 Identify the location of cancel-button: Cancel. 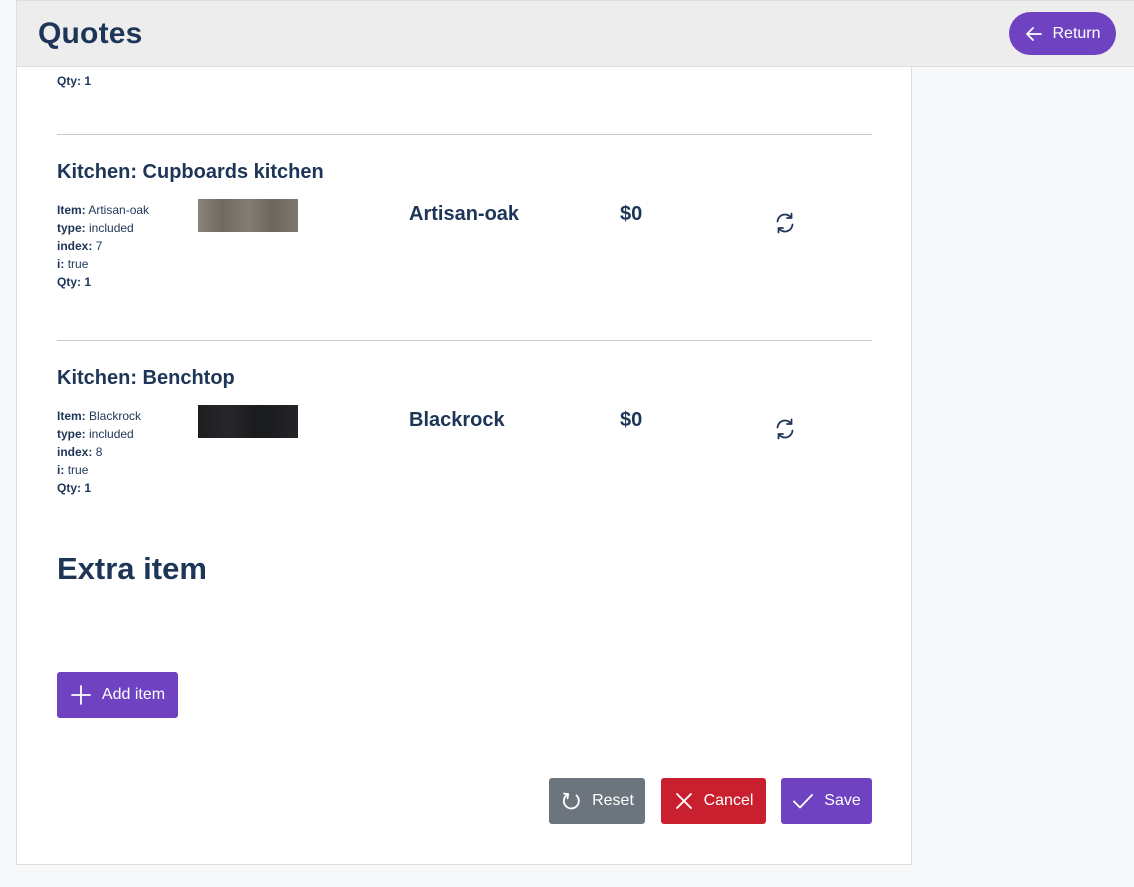
(713, 801).